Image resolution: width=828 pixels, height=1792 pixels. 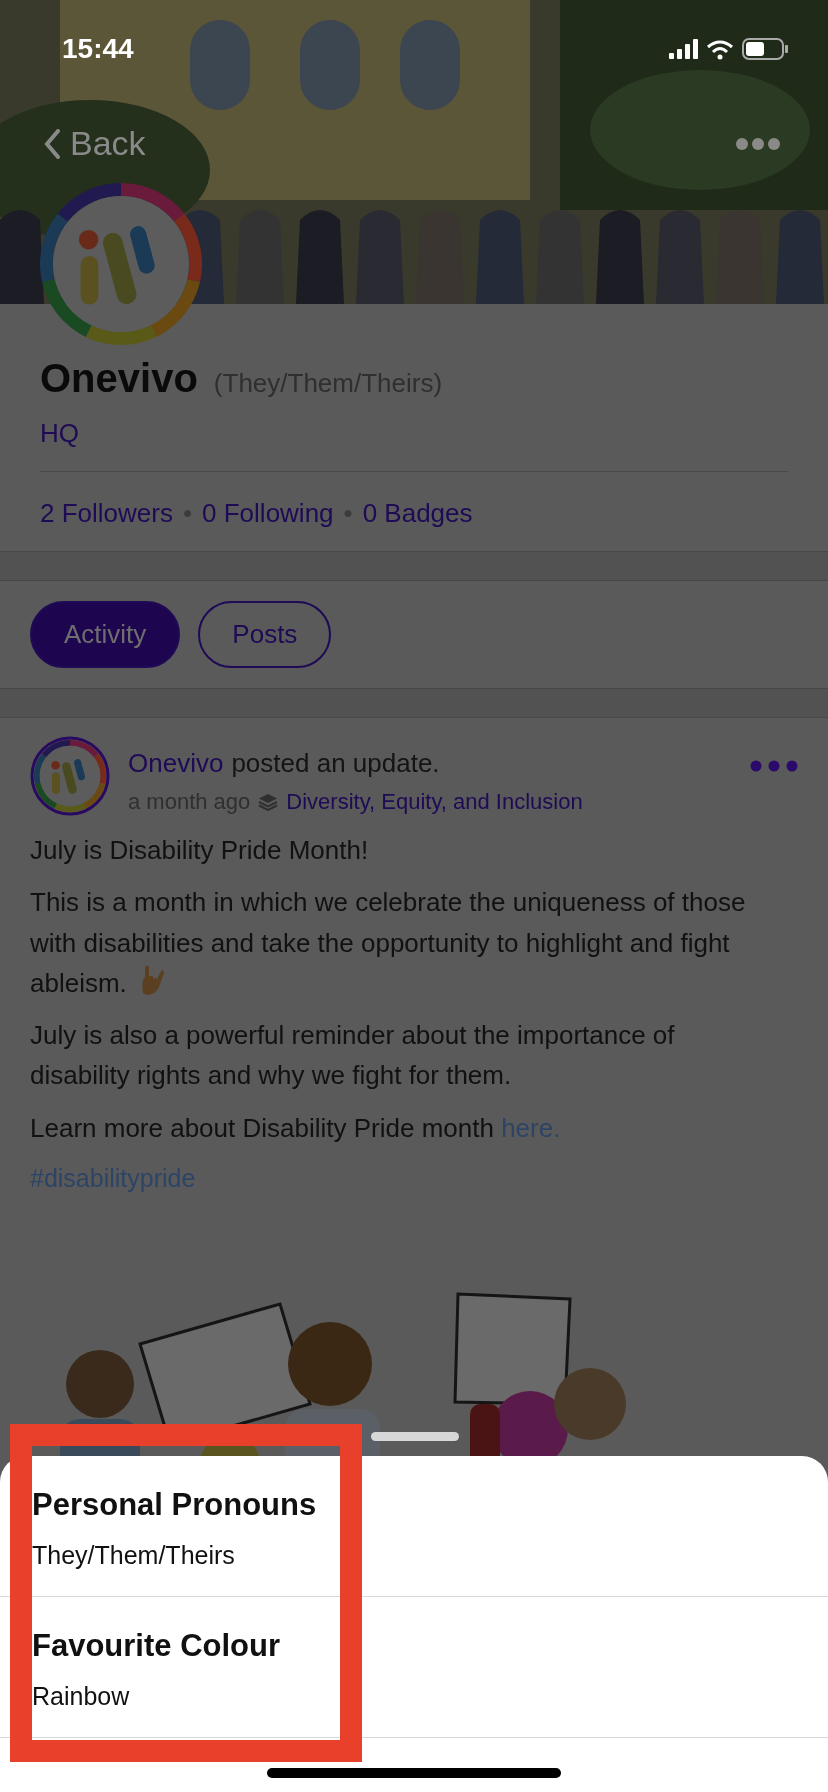 What do you see at coordinates (200, 850) in the screenshot?
I see `post-paragraph: July is Disability Pride Month!` at bounding box center [200, 850].